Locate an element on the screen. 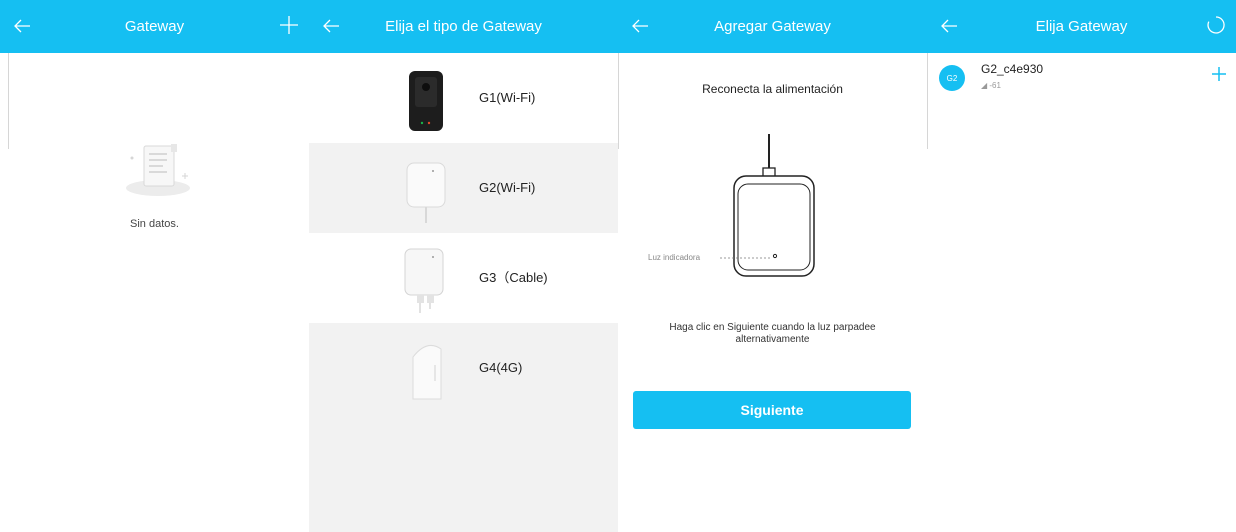  plus-icon is located at coordinates (289, 25).